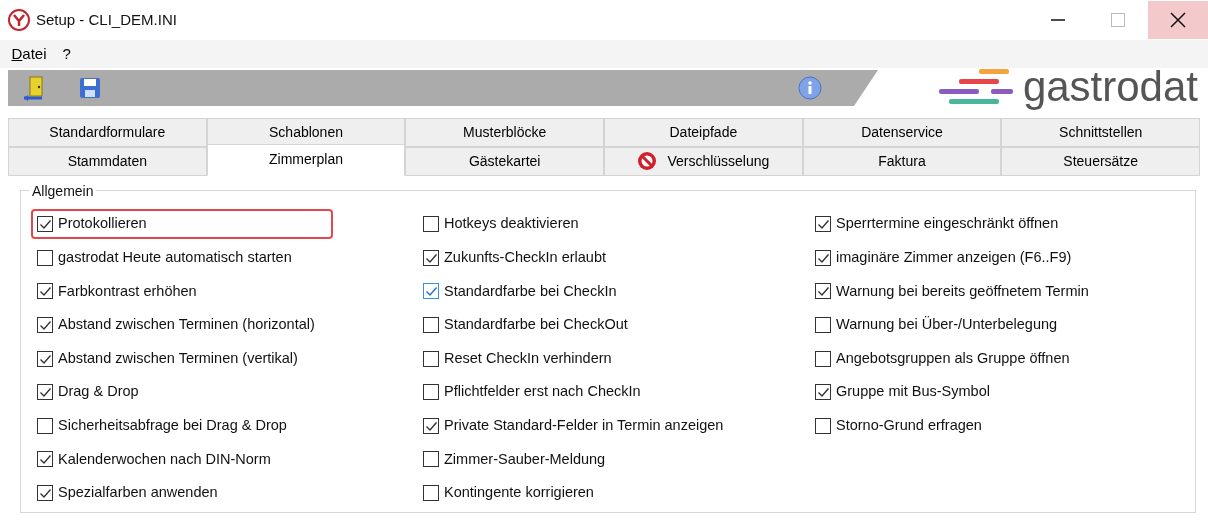 The height and width of the screenshot is (522, 1208). What do you see at coordinates (107, 161) in the screenshot?
I see `tab: Stammdaten` at bounding box center [107, 161].